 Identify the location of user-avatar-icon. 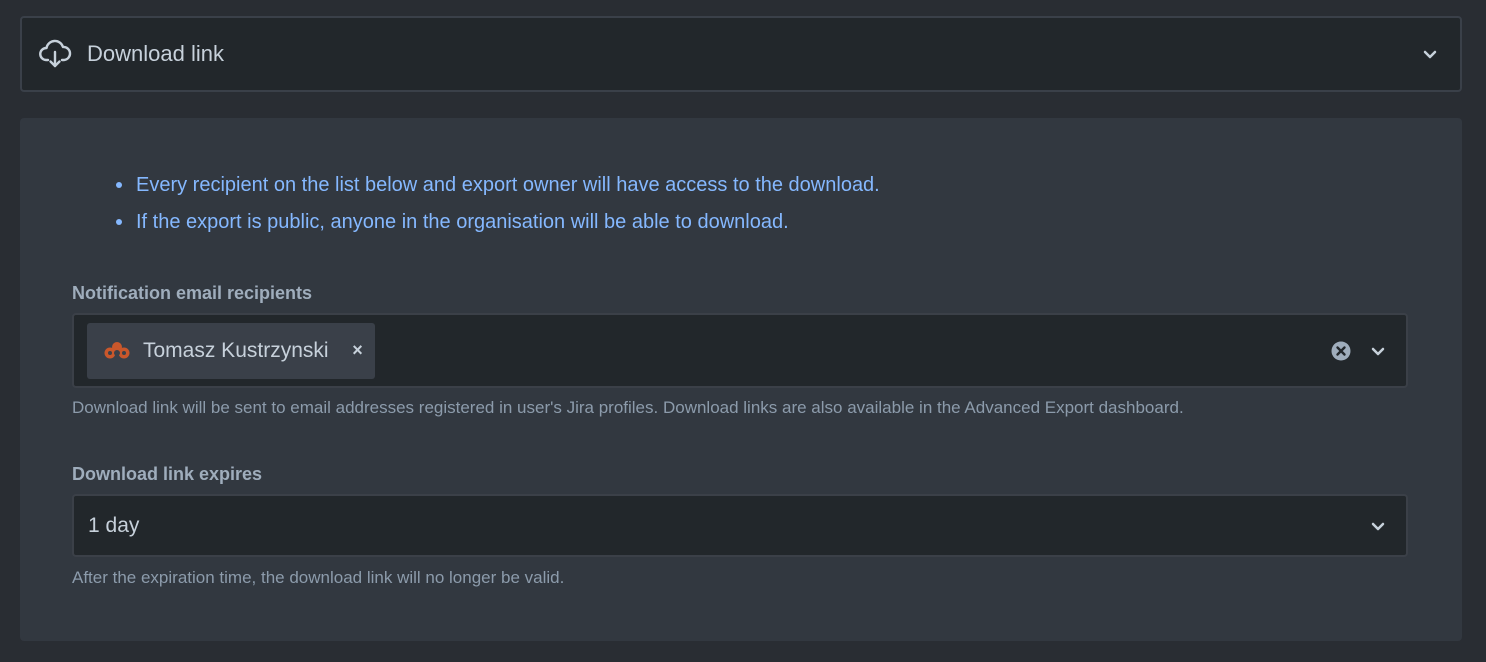
(118, 351).